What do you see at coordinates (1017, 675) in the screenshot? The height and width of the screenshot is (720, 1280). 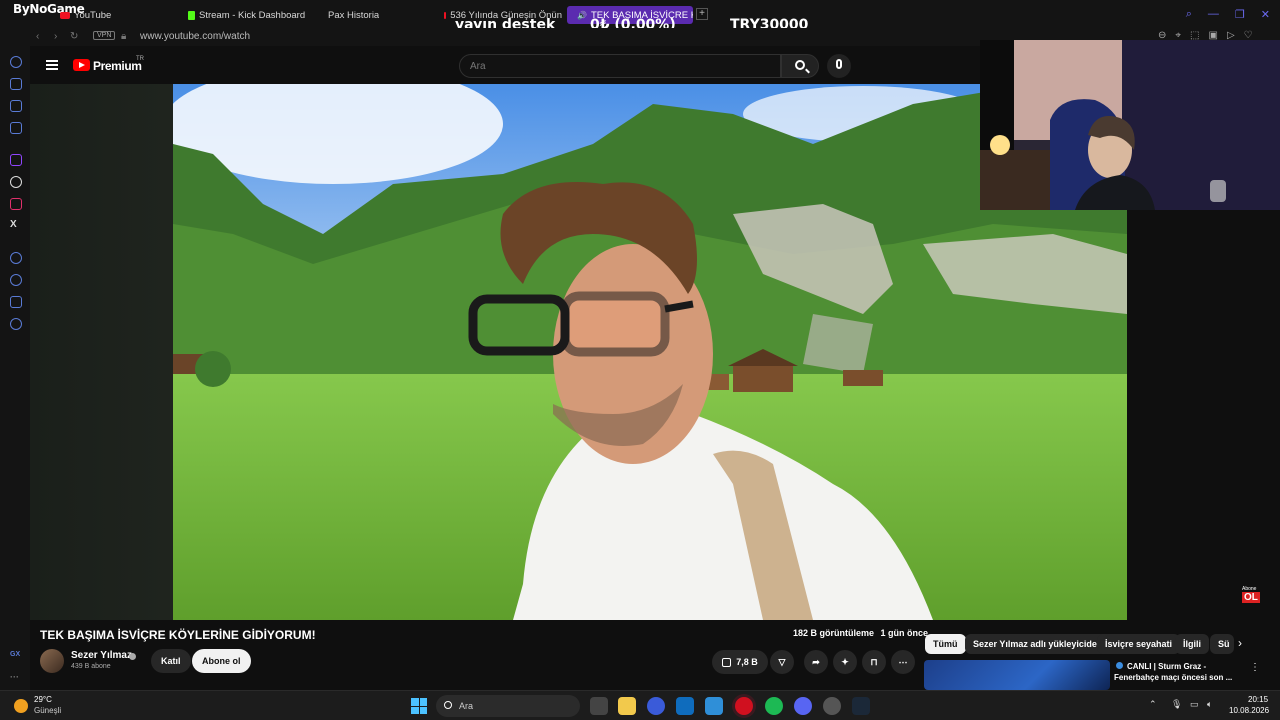 I see `recommended-video-thumbnail` at bounding box center [1017, 675].